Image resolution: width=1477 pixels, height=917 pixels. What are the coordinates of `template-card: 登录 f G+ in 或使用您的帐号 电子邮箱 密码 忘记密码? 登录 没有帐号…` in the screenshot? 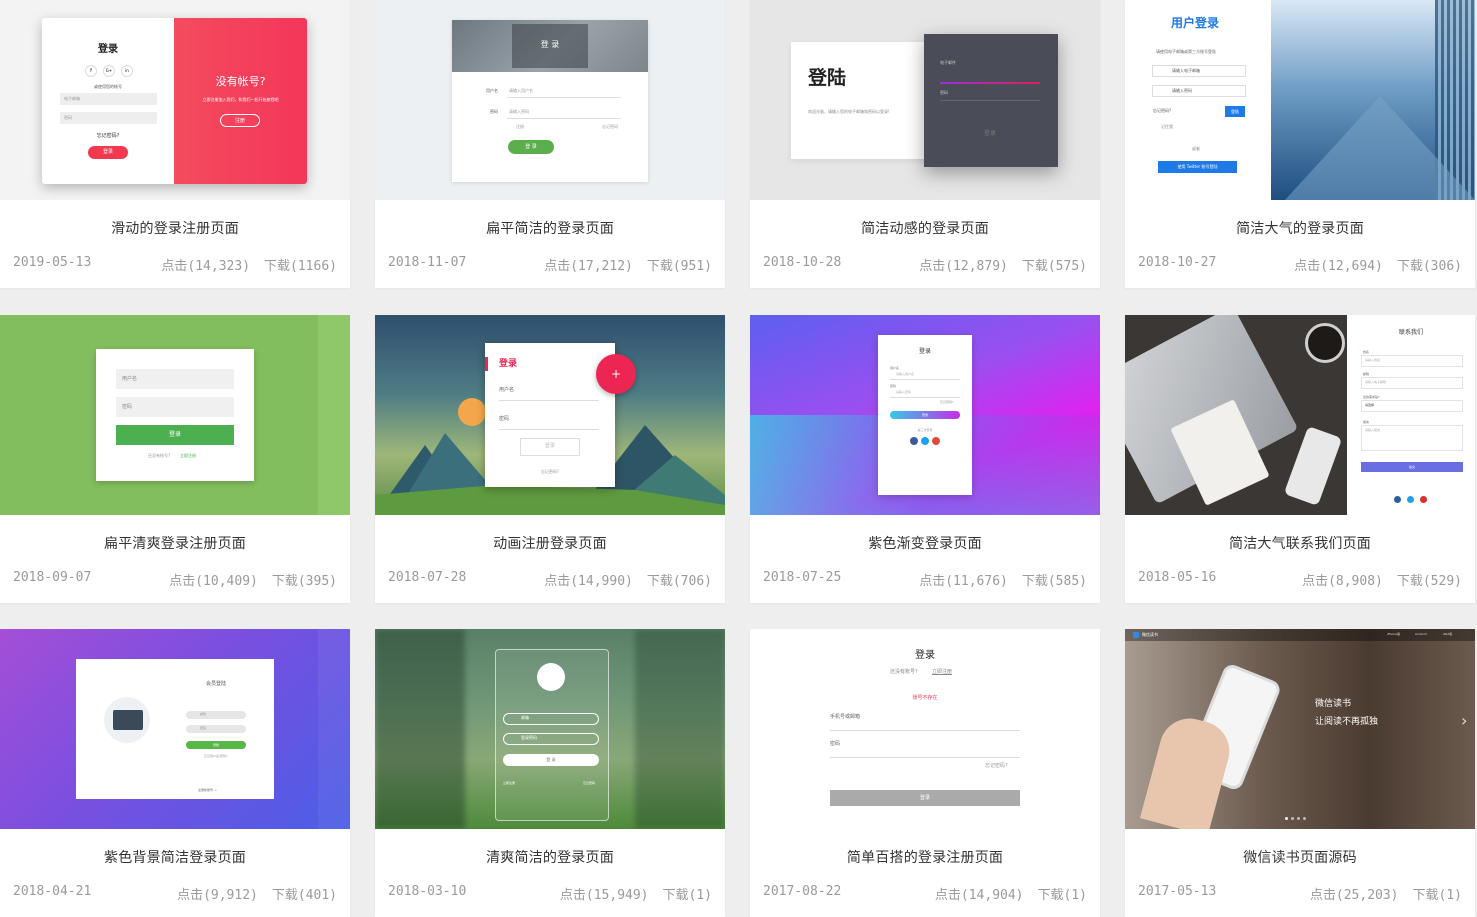 It's located at (175, 144).